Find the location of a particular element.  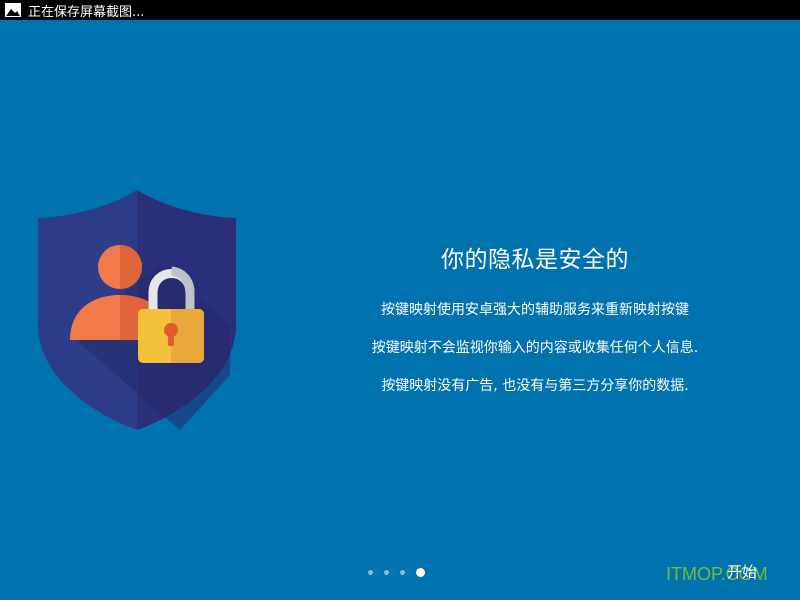

page-indicator is located at coordinates (403, 572).